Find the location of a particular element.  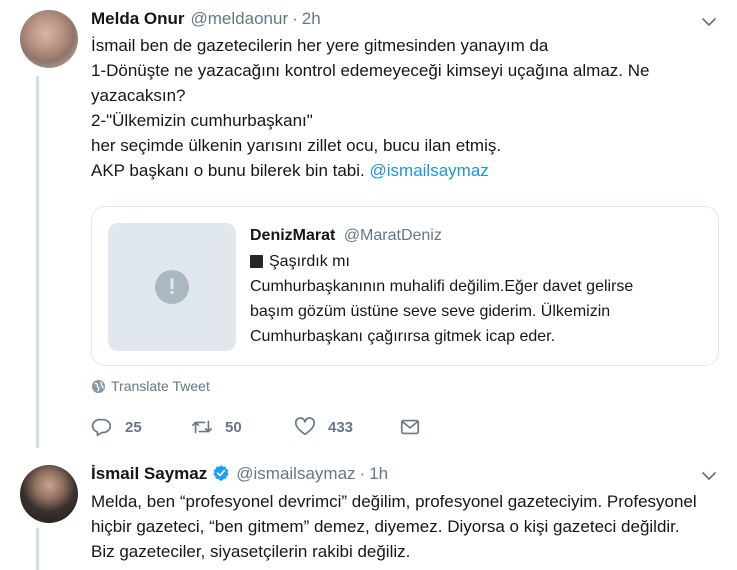

reply-icon is located at coordinates (101, 427).